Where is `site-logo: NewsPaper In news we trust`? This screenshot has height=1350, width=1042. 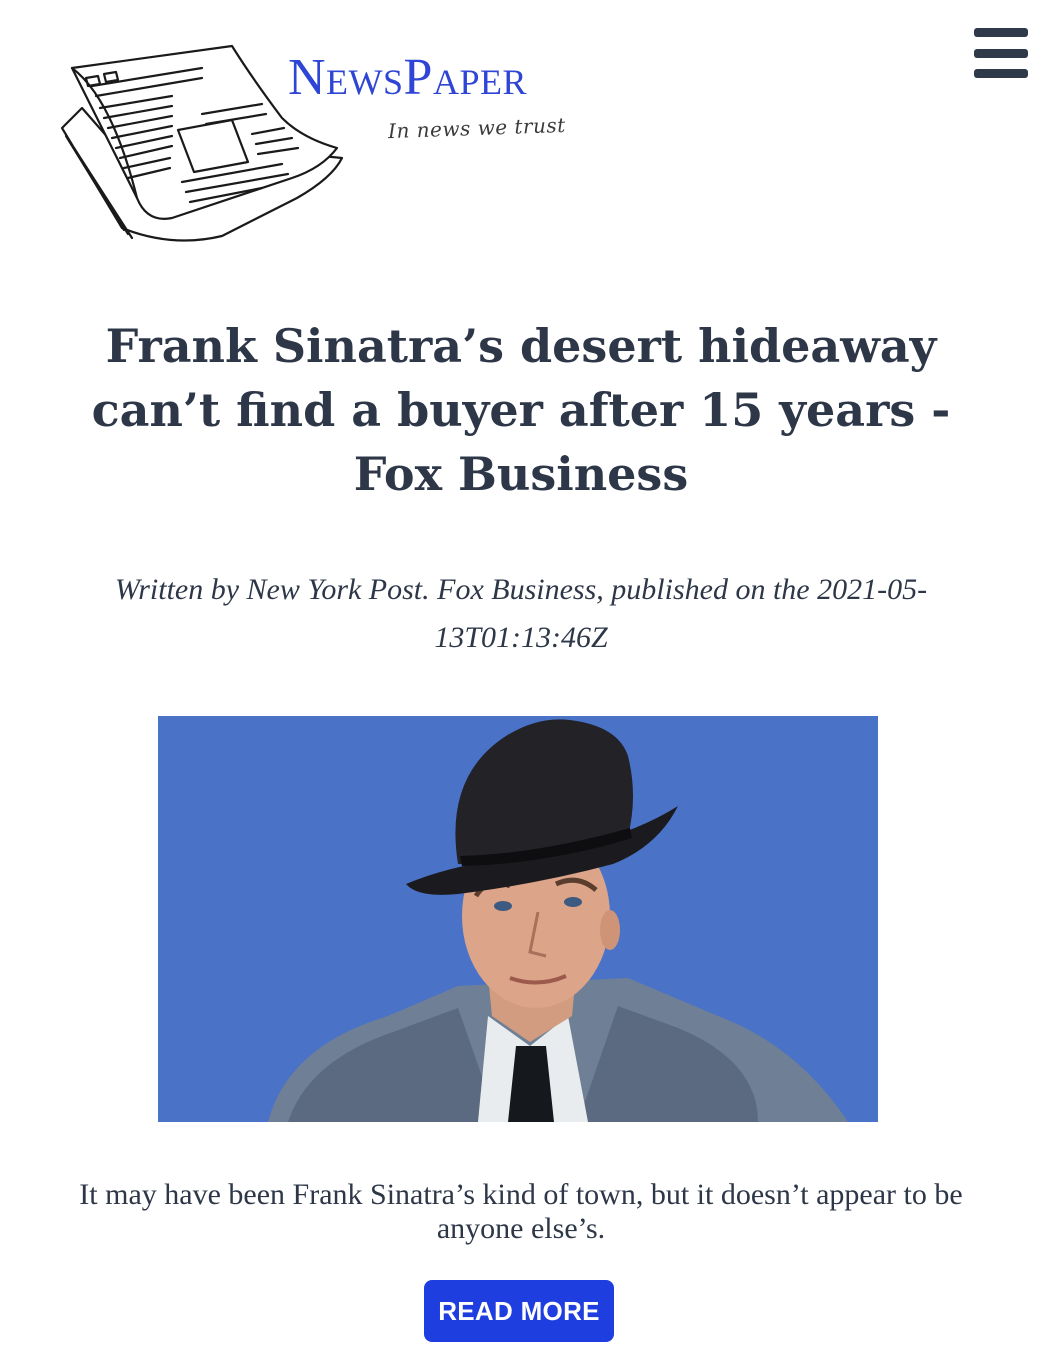 site-logo: NewsPaper In news we trust is located at coordinates (322, 143).